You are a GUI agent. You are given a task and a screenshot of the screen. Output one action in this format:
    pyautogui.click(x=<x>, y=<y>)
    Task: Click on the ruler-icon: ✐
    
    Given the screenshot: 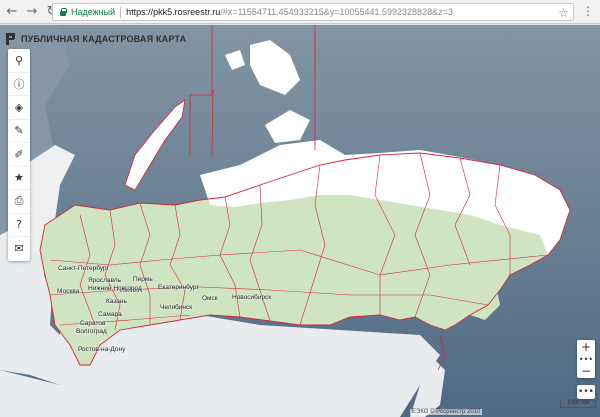 What is the action you would take?
    pyautogui.click(x=19, y=155)
    